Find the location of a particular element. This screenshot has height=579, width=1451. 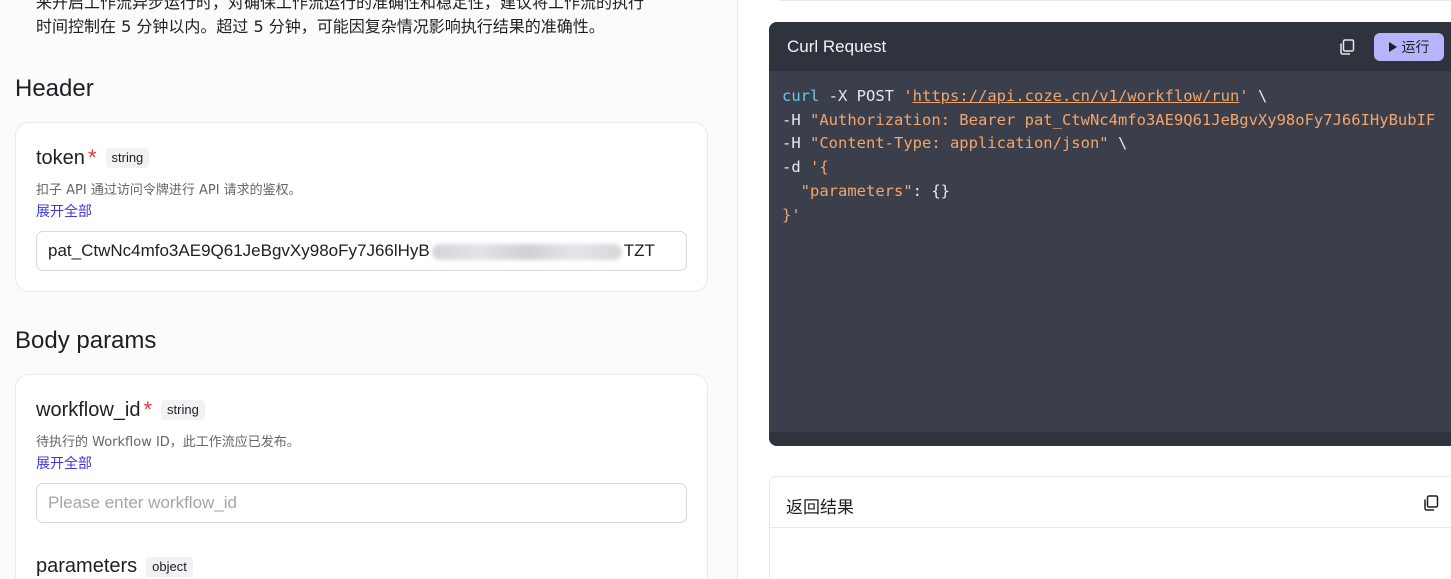

run-button-label: 运行 is located at coordinates (1415, 48).